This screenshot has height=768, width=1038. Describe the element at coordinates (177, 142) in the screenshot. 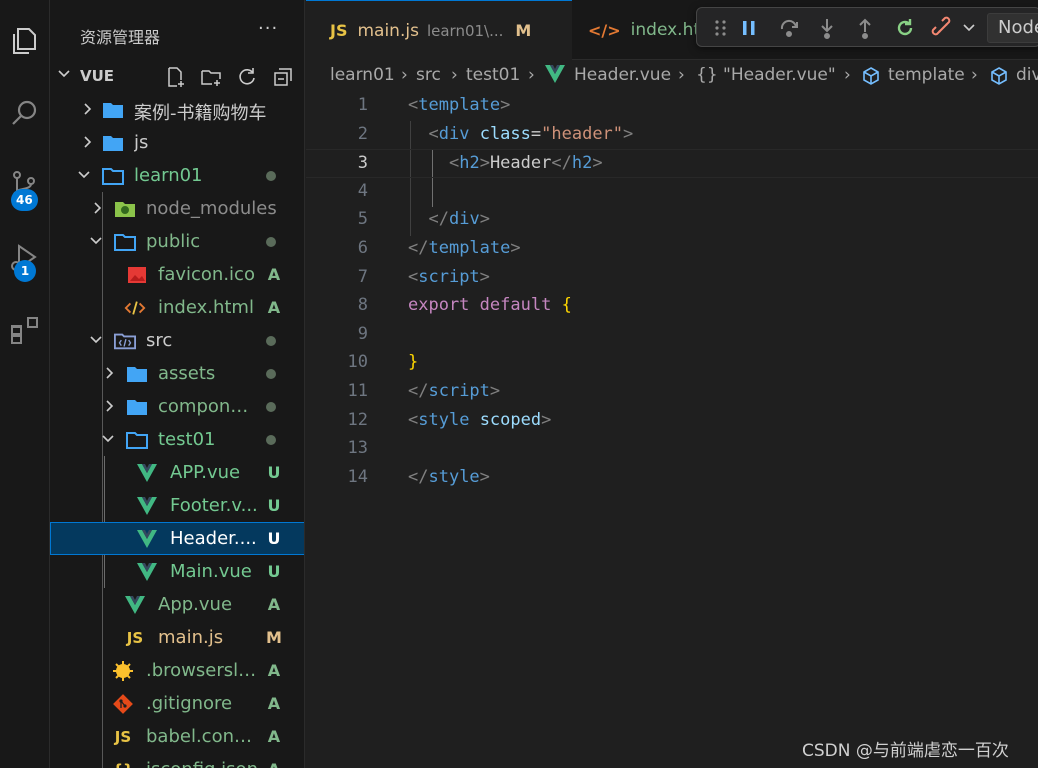

I see `tree-folder-js: js` at that location.